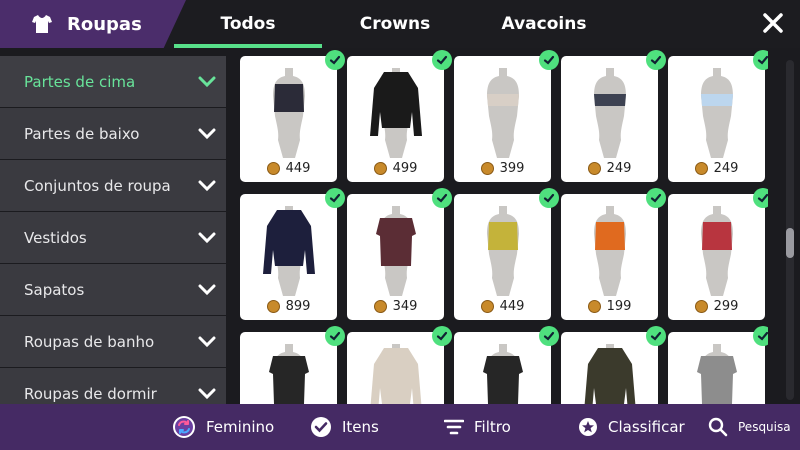 This screenshot has width=800, height=450. I want to click on sidebar-item-roupas-de-banho: Roupas de banho, so click(113, 341).